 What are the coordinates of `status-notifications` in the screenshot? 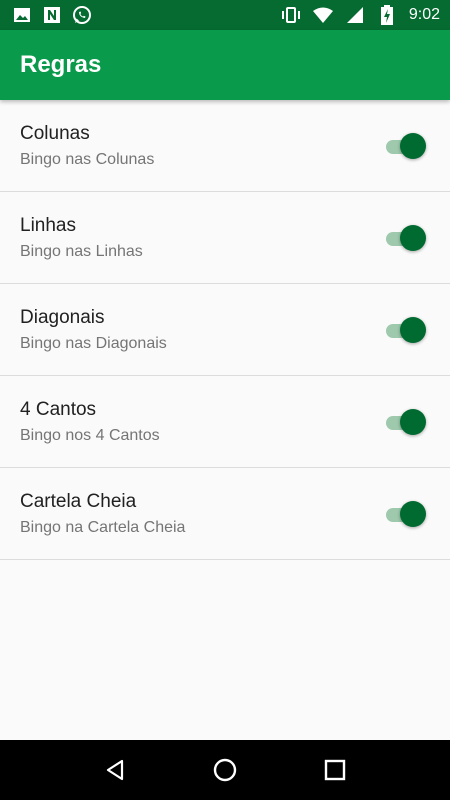 It's located at (52, 15).